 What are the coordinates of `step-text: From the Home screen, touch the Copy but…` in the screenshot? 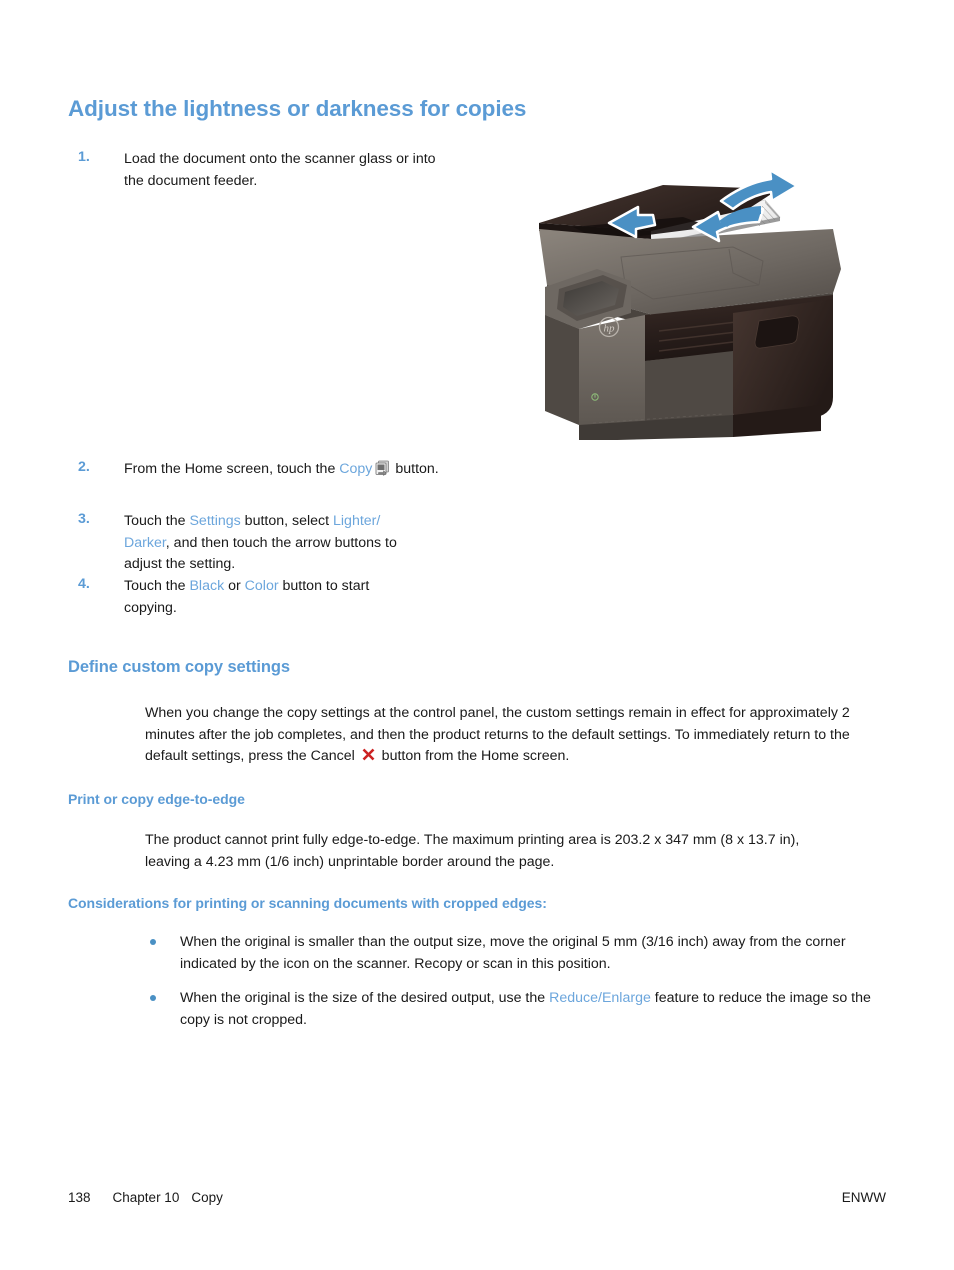 It's located at (289, 470).